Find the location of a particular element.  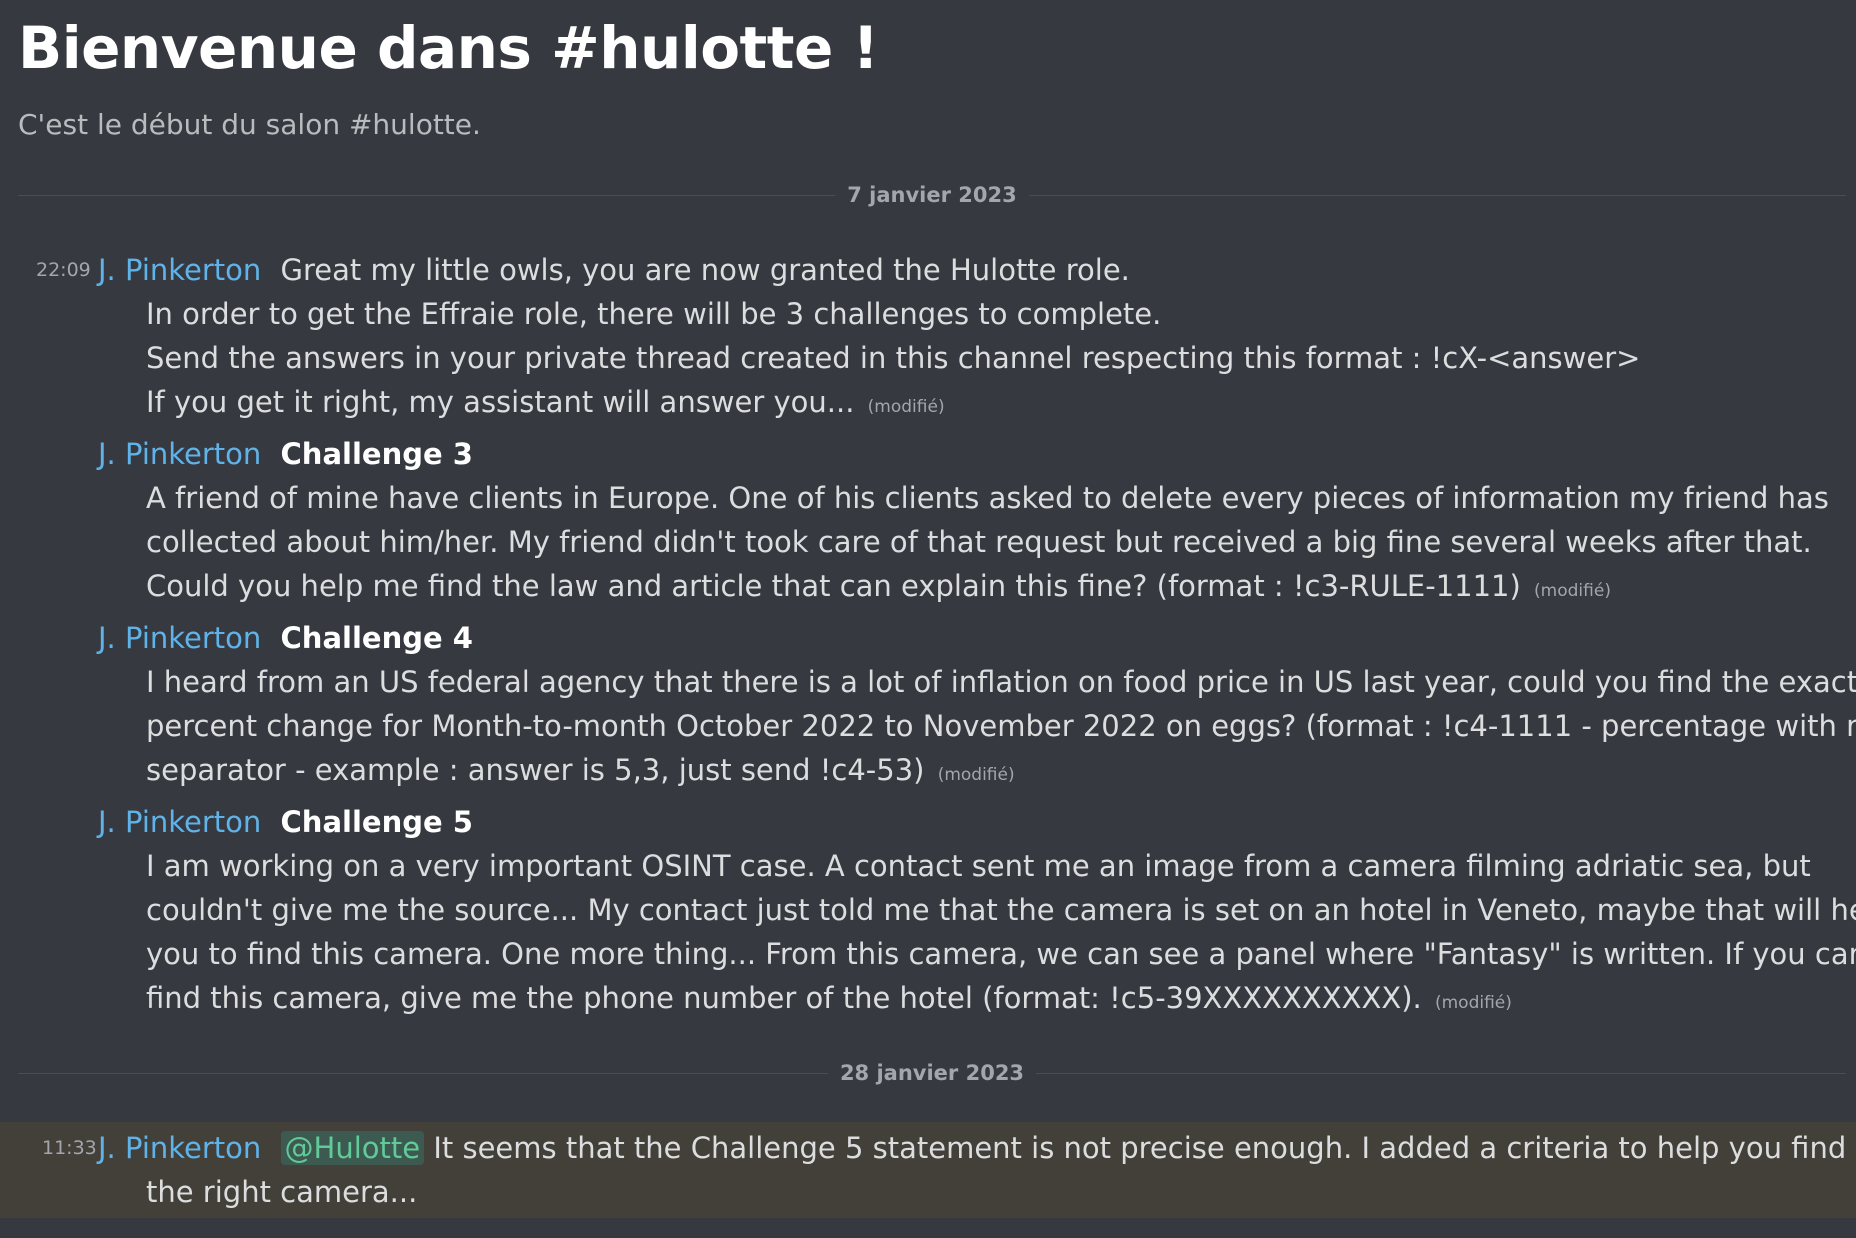

channel-welcome-subtitle: C'est le début du salon #hulotte. is located at coordinates (249, 124).